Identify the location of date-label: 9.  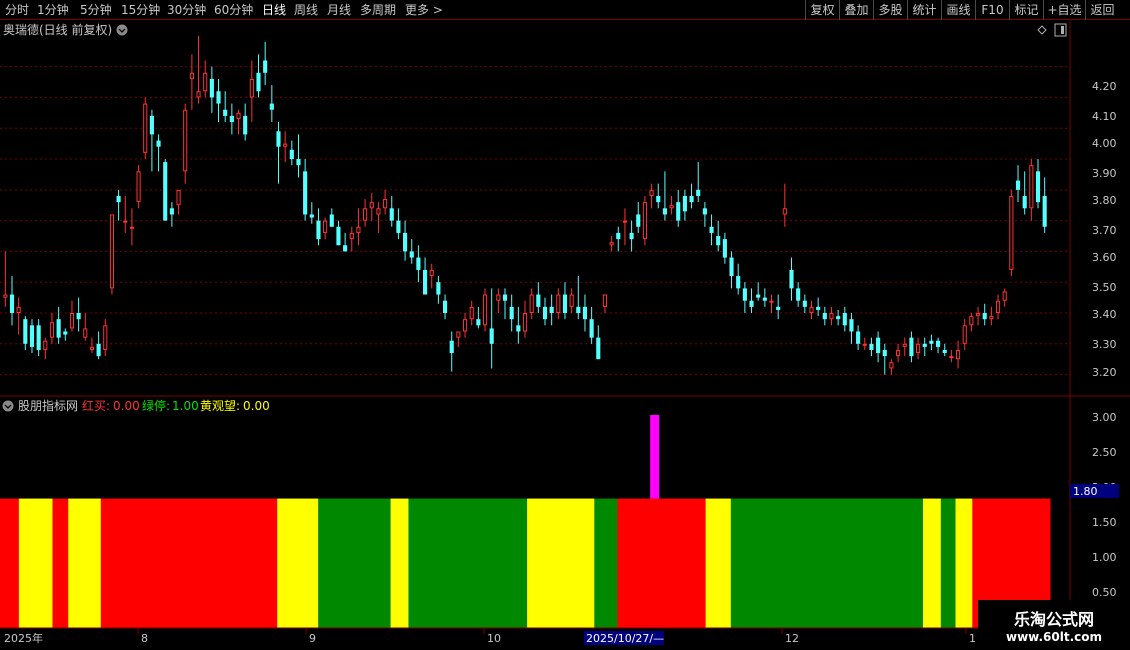
(312, 638).